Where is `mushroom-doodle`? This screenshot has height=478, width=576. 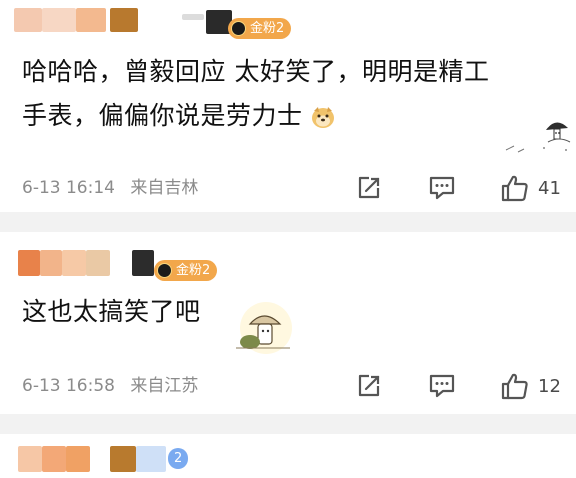
mushroom-doodle is located at coordinates (538, 137).